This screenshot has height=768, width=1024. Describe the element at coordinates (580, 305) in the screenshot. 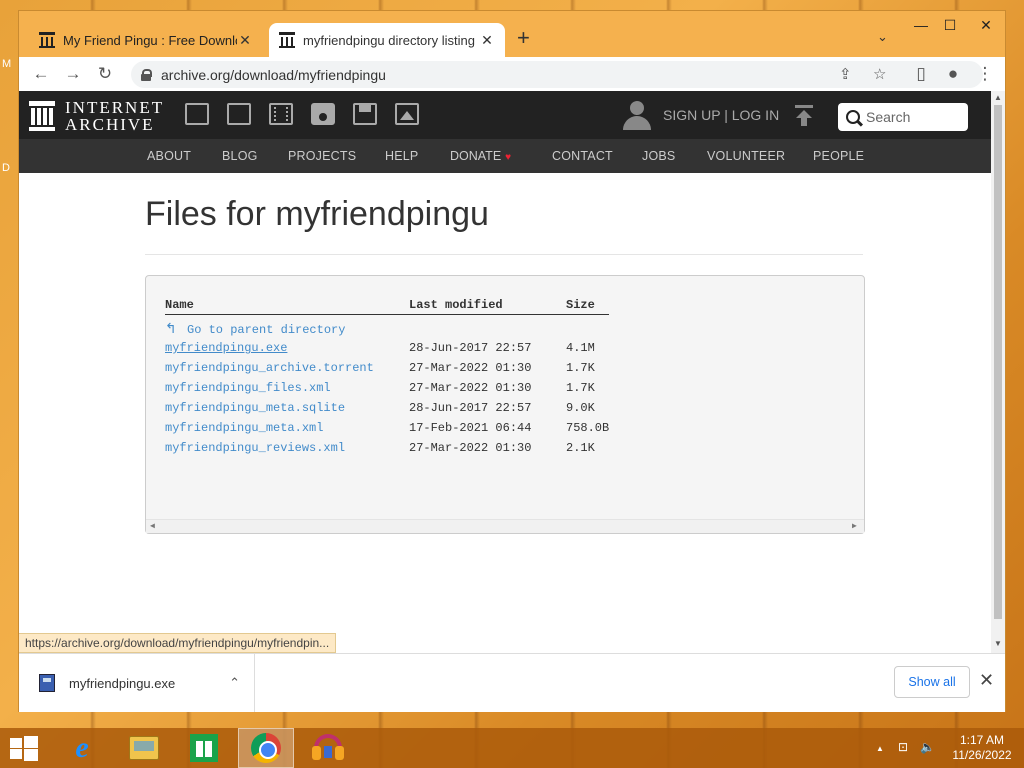

I see `column-header-size: Size` at that location.